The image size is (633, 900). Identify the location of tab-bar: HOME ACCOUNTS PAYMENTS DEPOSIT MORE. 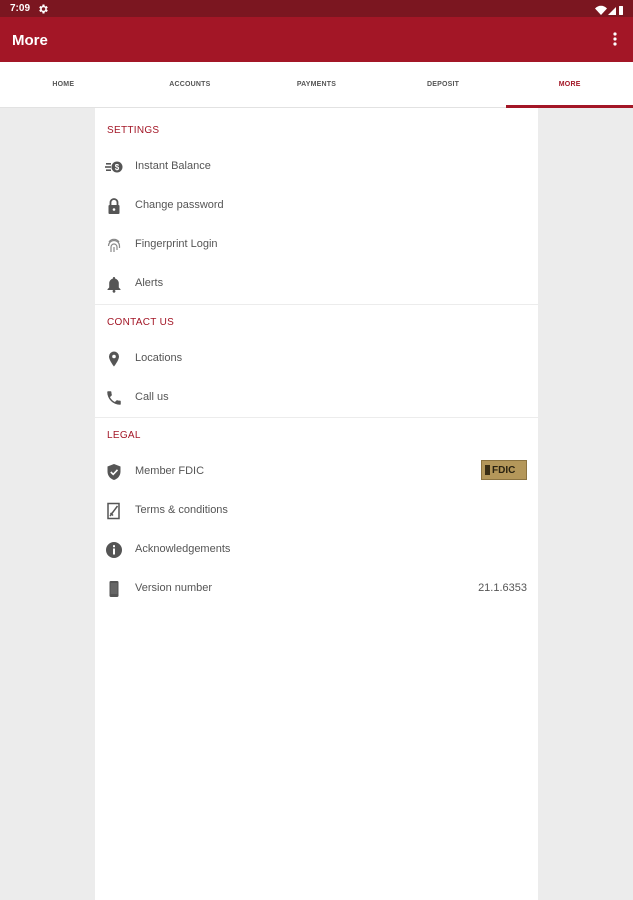
(316, 85).